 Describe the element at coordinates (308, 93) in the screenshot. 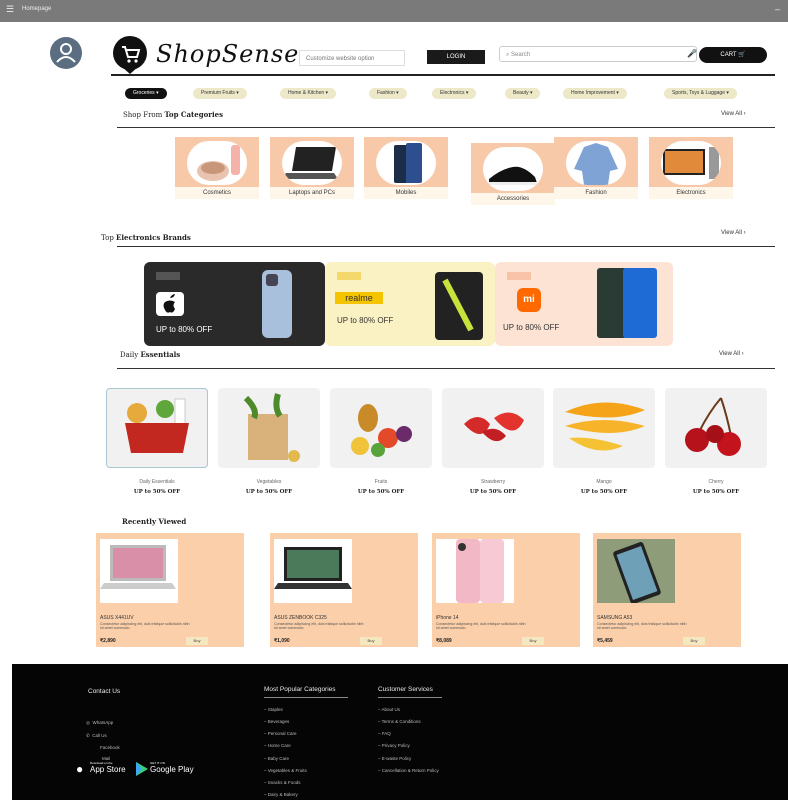

I see `nav-home-kitchen: Home & Kitchen ▾` at that location.